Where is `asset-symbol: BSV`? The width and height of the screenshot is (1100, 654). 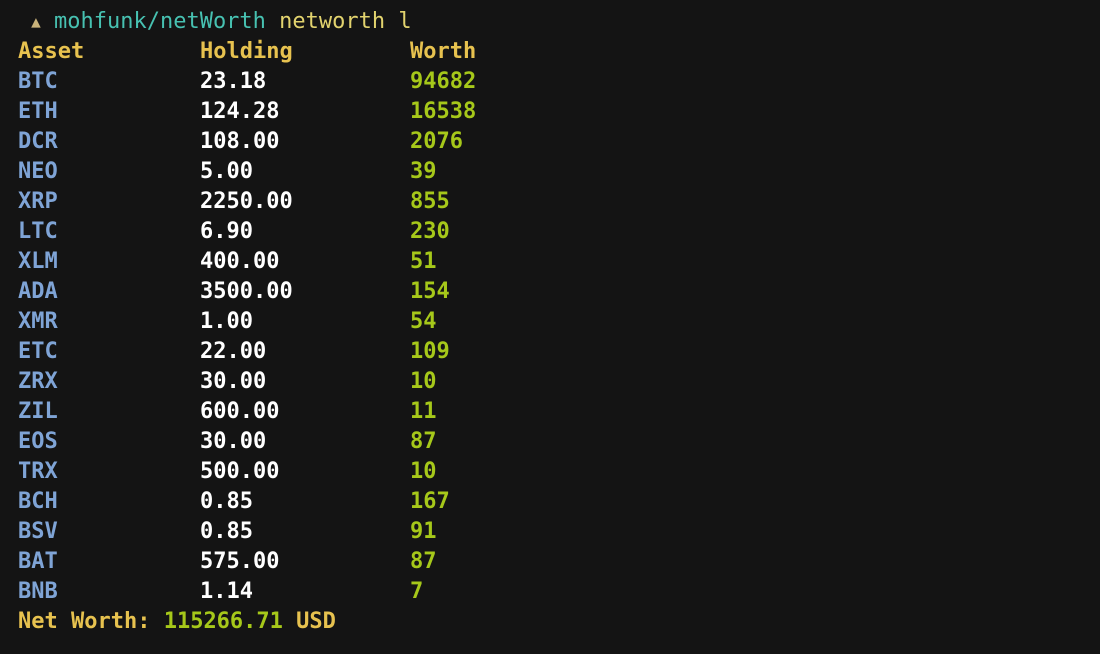 asset-symbol: BSV is located at coordinates (38, 531).